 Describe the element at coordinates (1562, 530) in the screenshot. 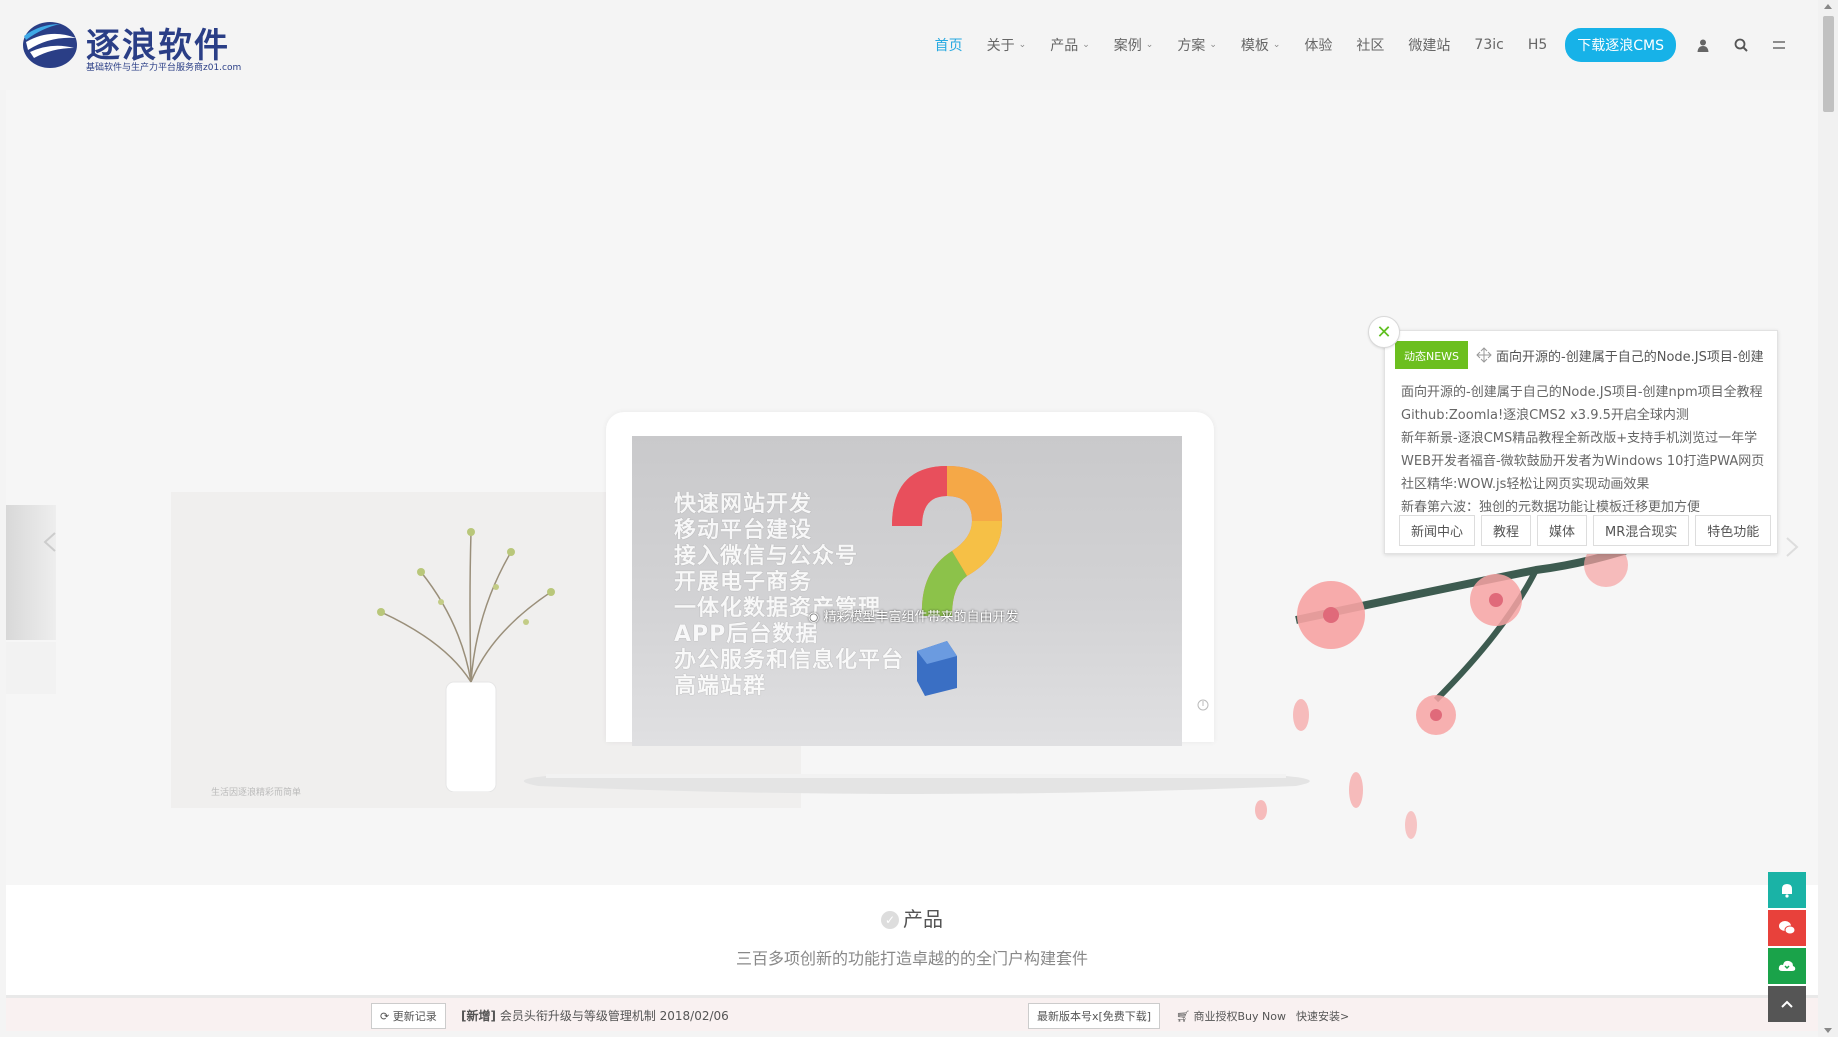

I see `news-tab-media: 媒体` at that location.